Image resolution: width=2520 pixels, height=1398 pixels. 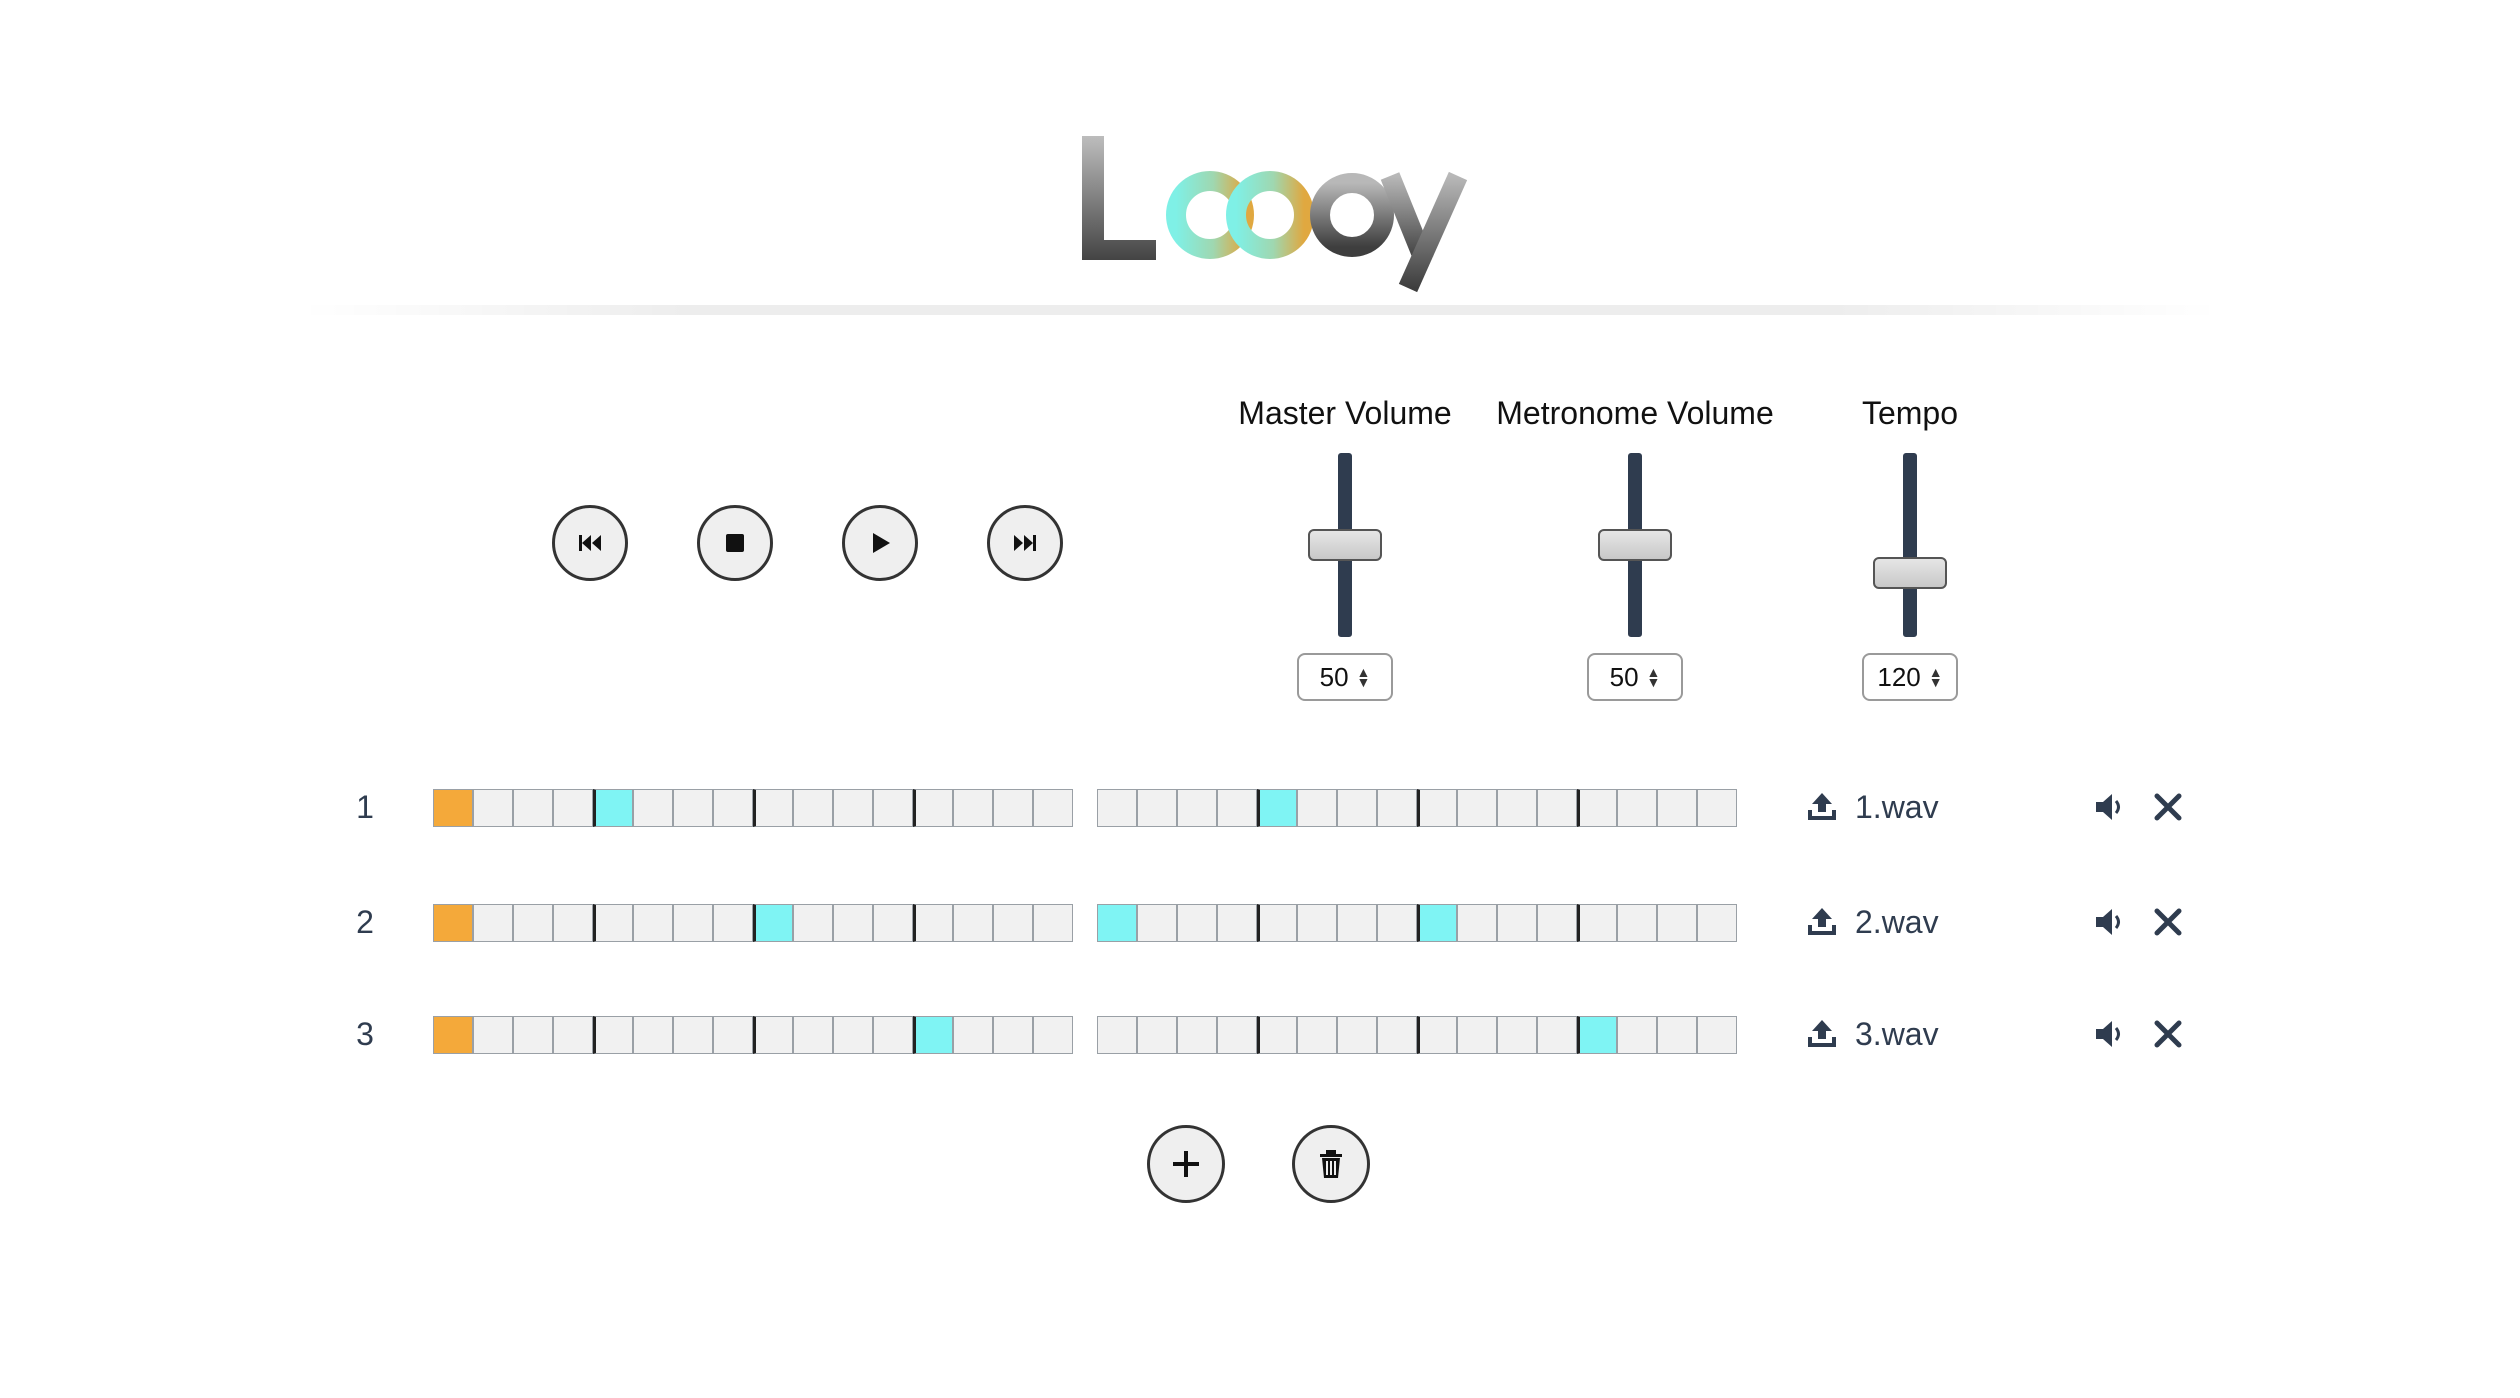 What do you see at coordinates (1872, 922) in the screenshot?
I see `upload-sample-button: 2.wav` at bounding box center [1872, 922].